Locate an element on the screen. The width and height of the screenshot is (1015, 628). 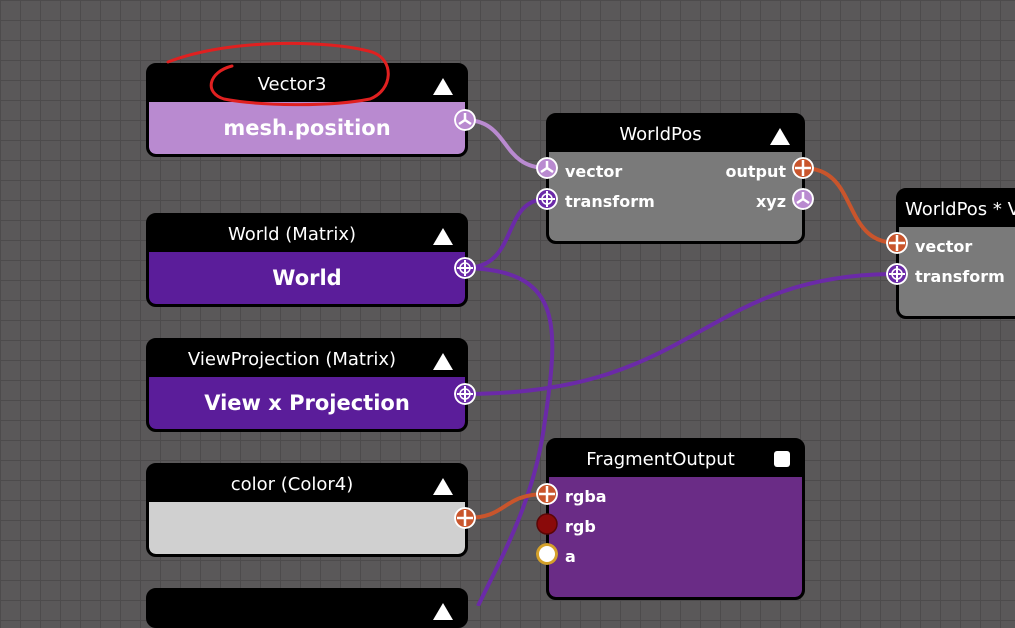
node-body: vector transform is located at coordinates (957, 271).